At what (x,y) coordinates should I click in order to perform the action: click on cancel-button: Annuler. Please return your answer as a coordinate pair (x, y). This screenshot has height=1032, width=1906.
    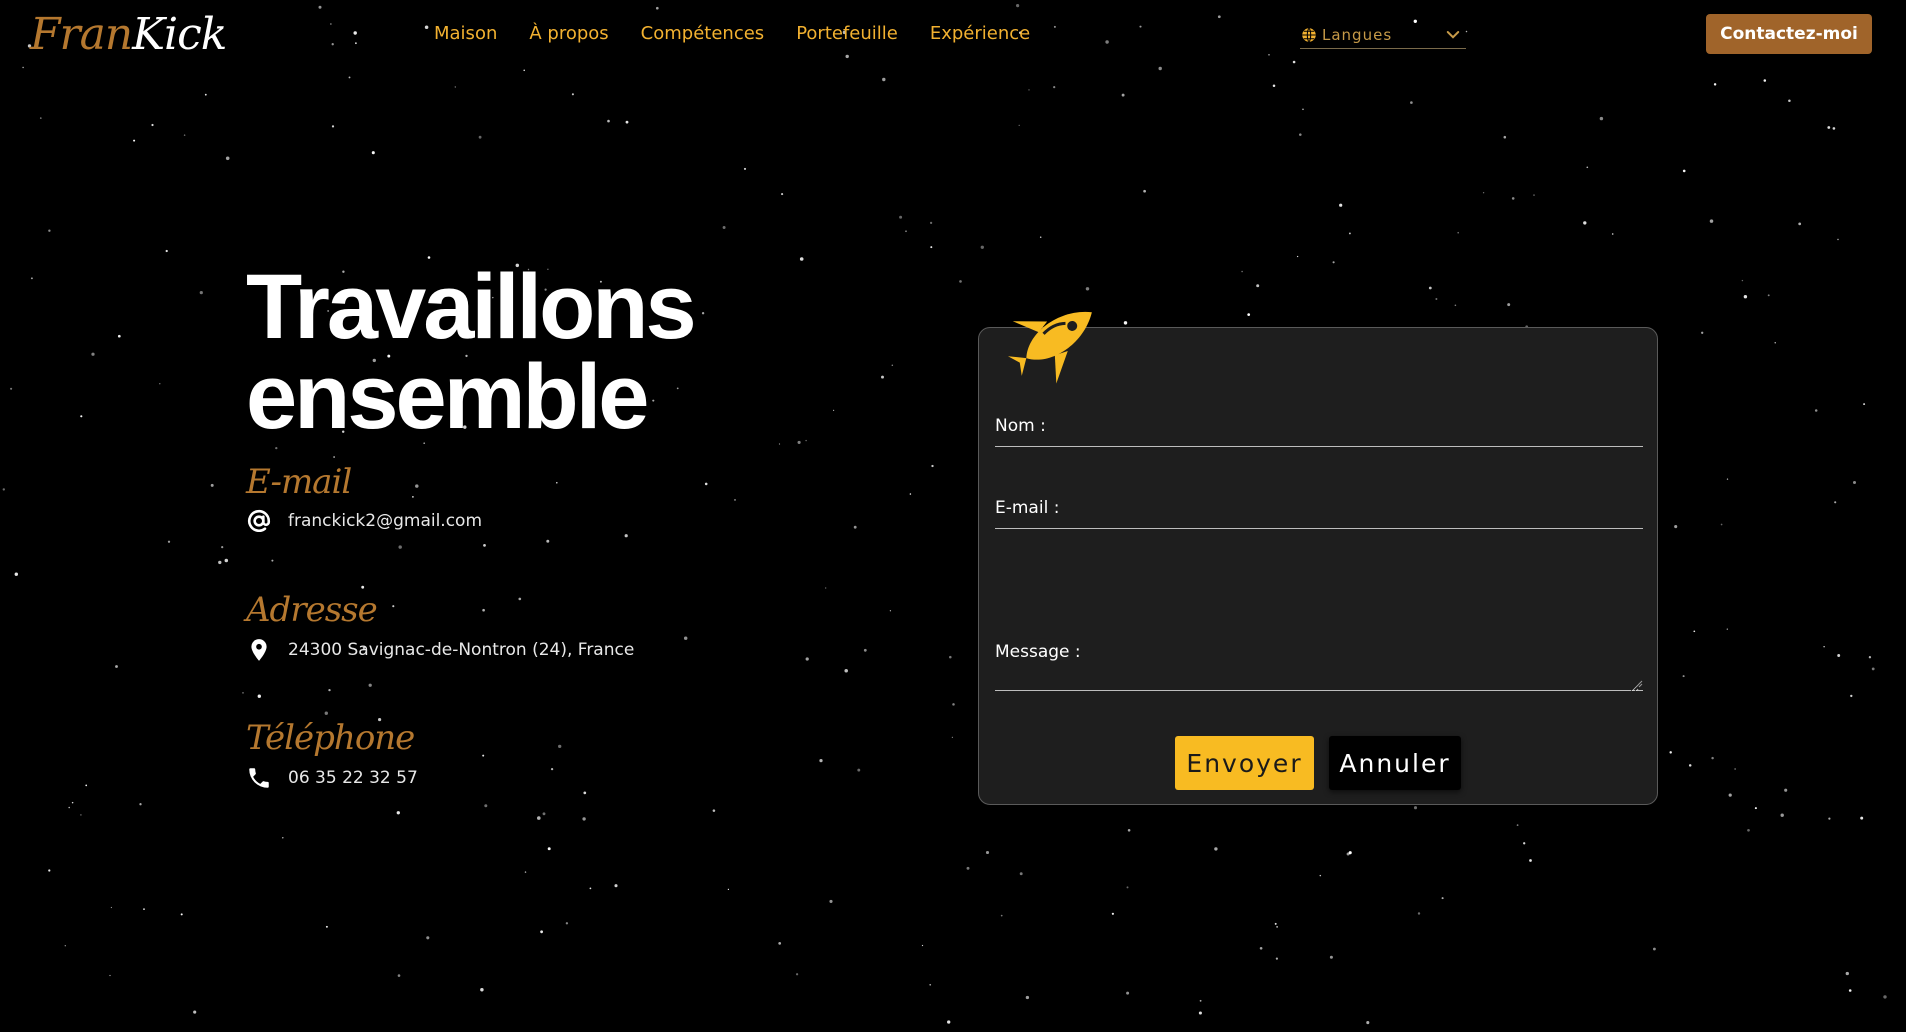
    Looking at the image, I should click on (1395, 763).